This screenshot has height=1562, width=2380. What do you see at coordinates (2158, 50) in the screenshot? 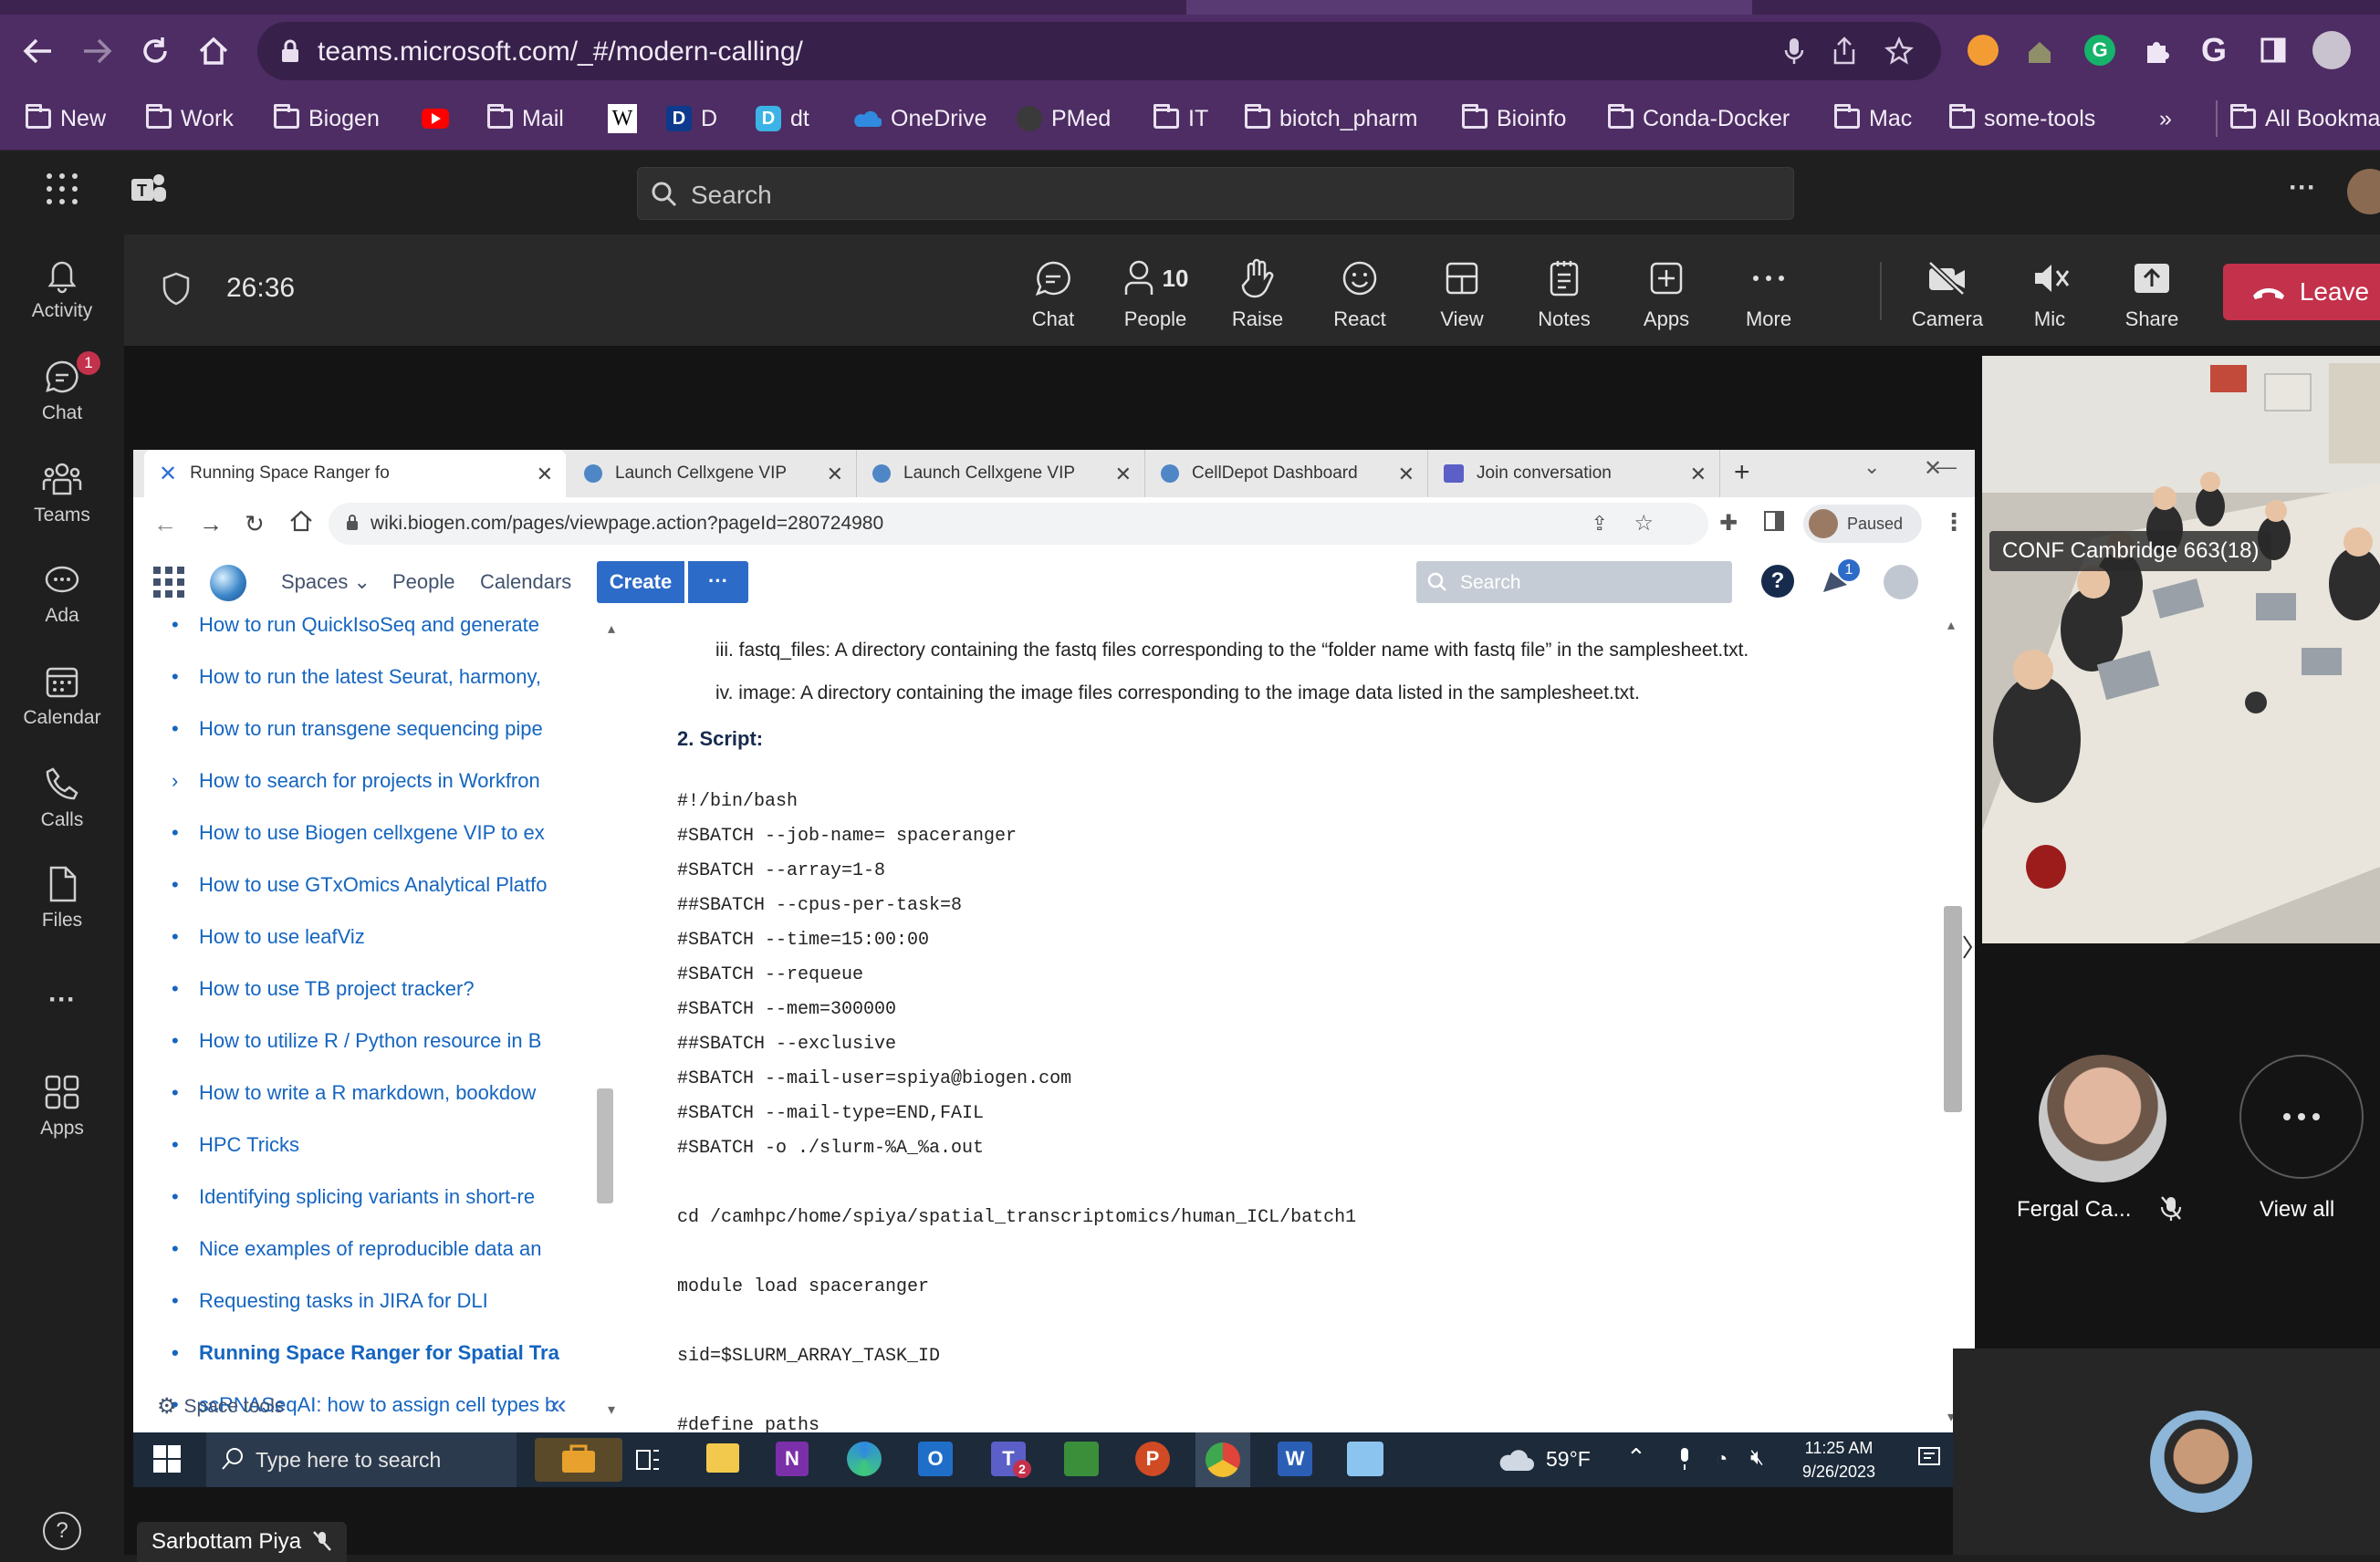
I see `extensions-puzzle-icon` at bounding box center [2158, 50].